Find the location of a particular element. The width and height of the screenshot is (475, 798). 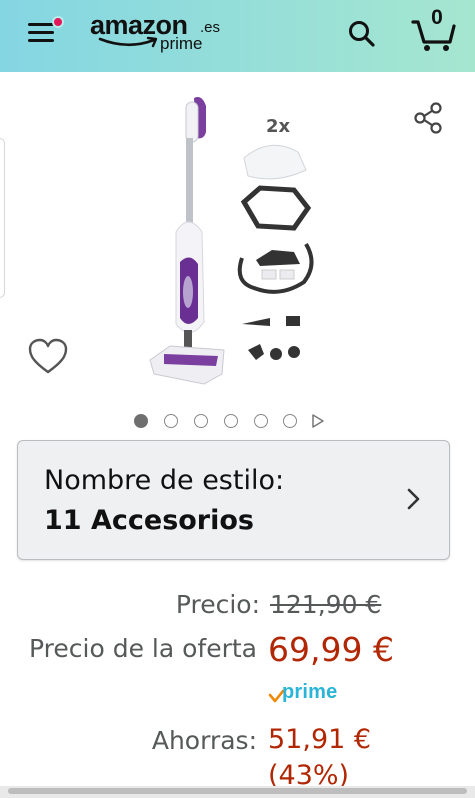

scroll-indicator is located at coordinates (237, 791).